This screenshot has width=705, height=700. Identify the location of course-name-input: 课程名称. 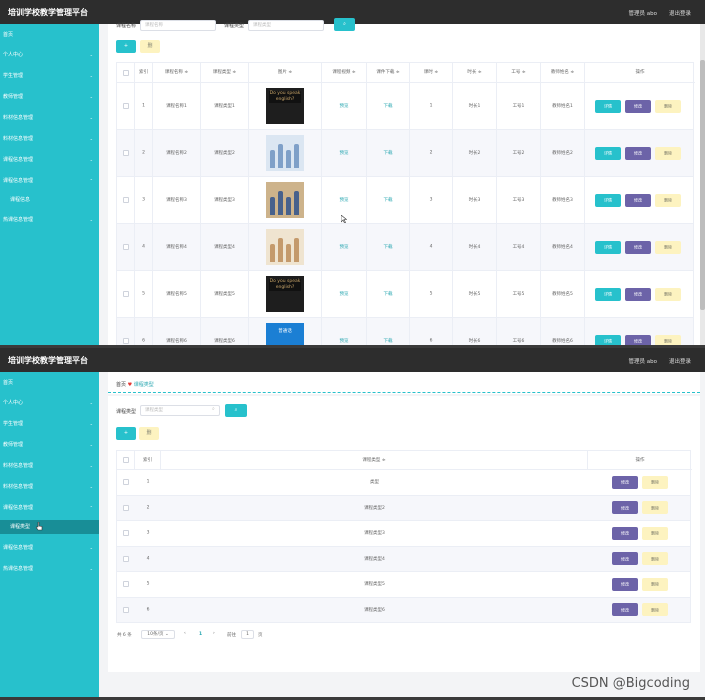
(178, 25).